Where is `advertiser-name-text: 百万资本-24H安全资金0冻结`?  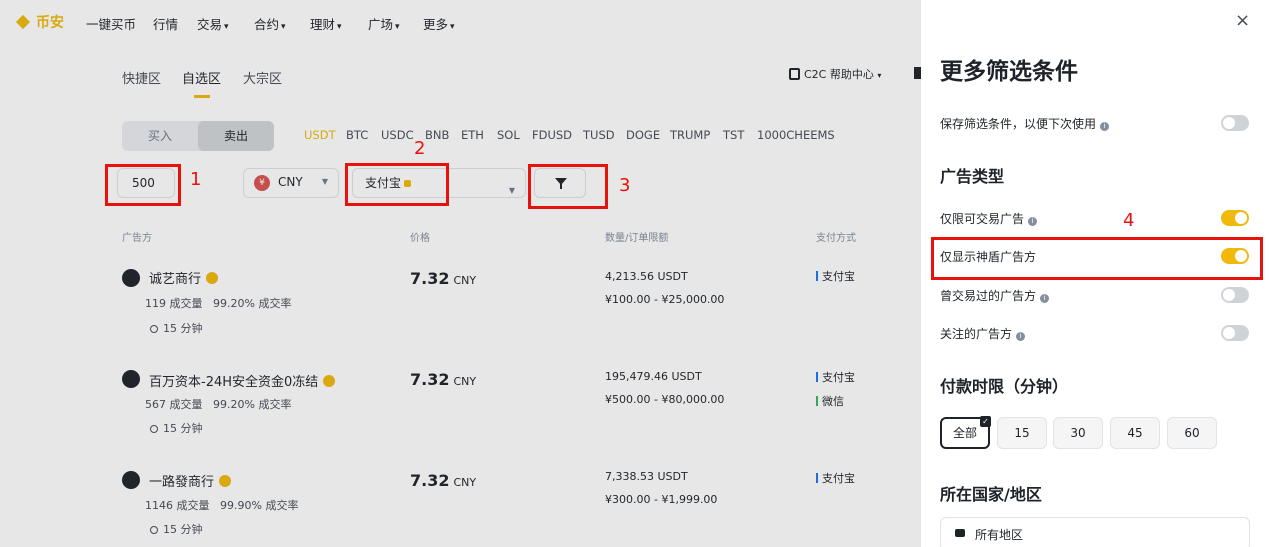 advertiser-name-text: 百万资本-24H安全资金0冻结 is located at coordinates (234, 382).